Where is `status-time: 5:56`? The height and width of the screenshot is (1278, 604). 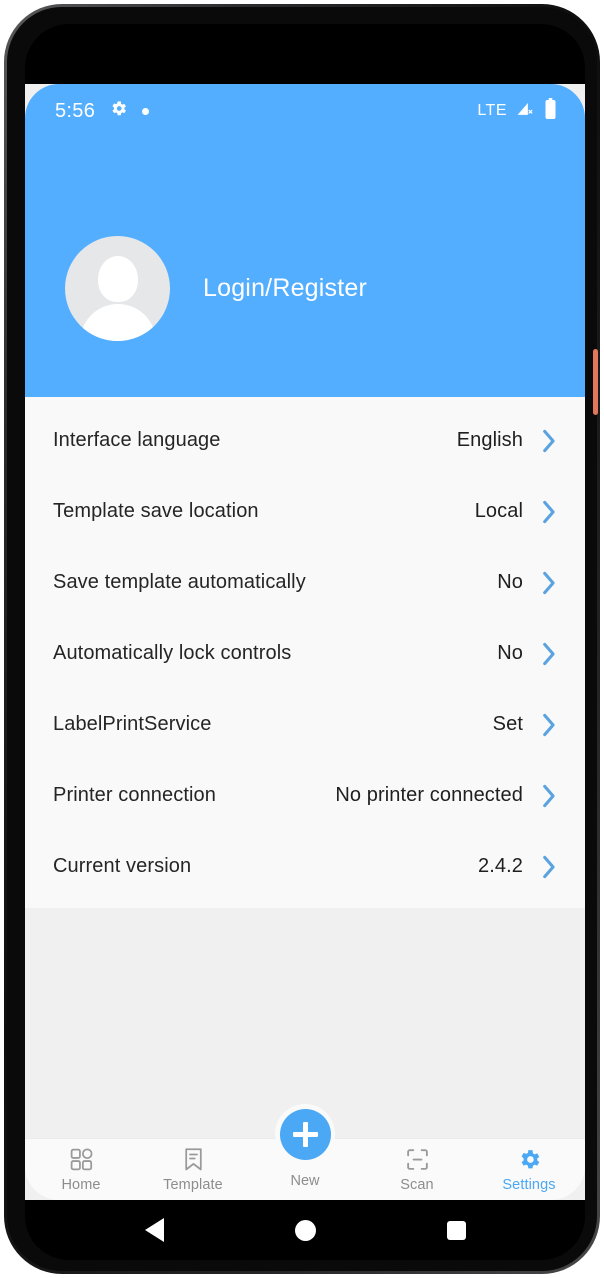 status-time: 5:56 is located at coordinates (75, 110).